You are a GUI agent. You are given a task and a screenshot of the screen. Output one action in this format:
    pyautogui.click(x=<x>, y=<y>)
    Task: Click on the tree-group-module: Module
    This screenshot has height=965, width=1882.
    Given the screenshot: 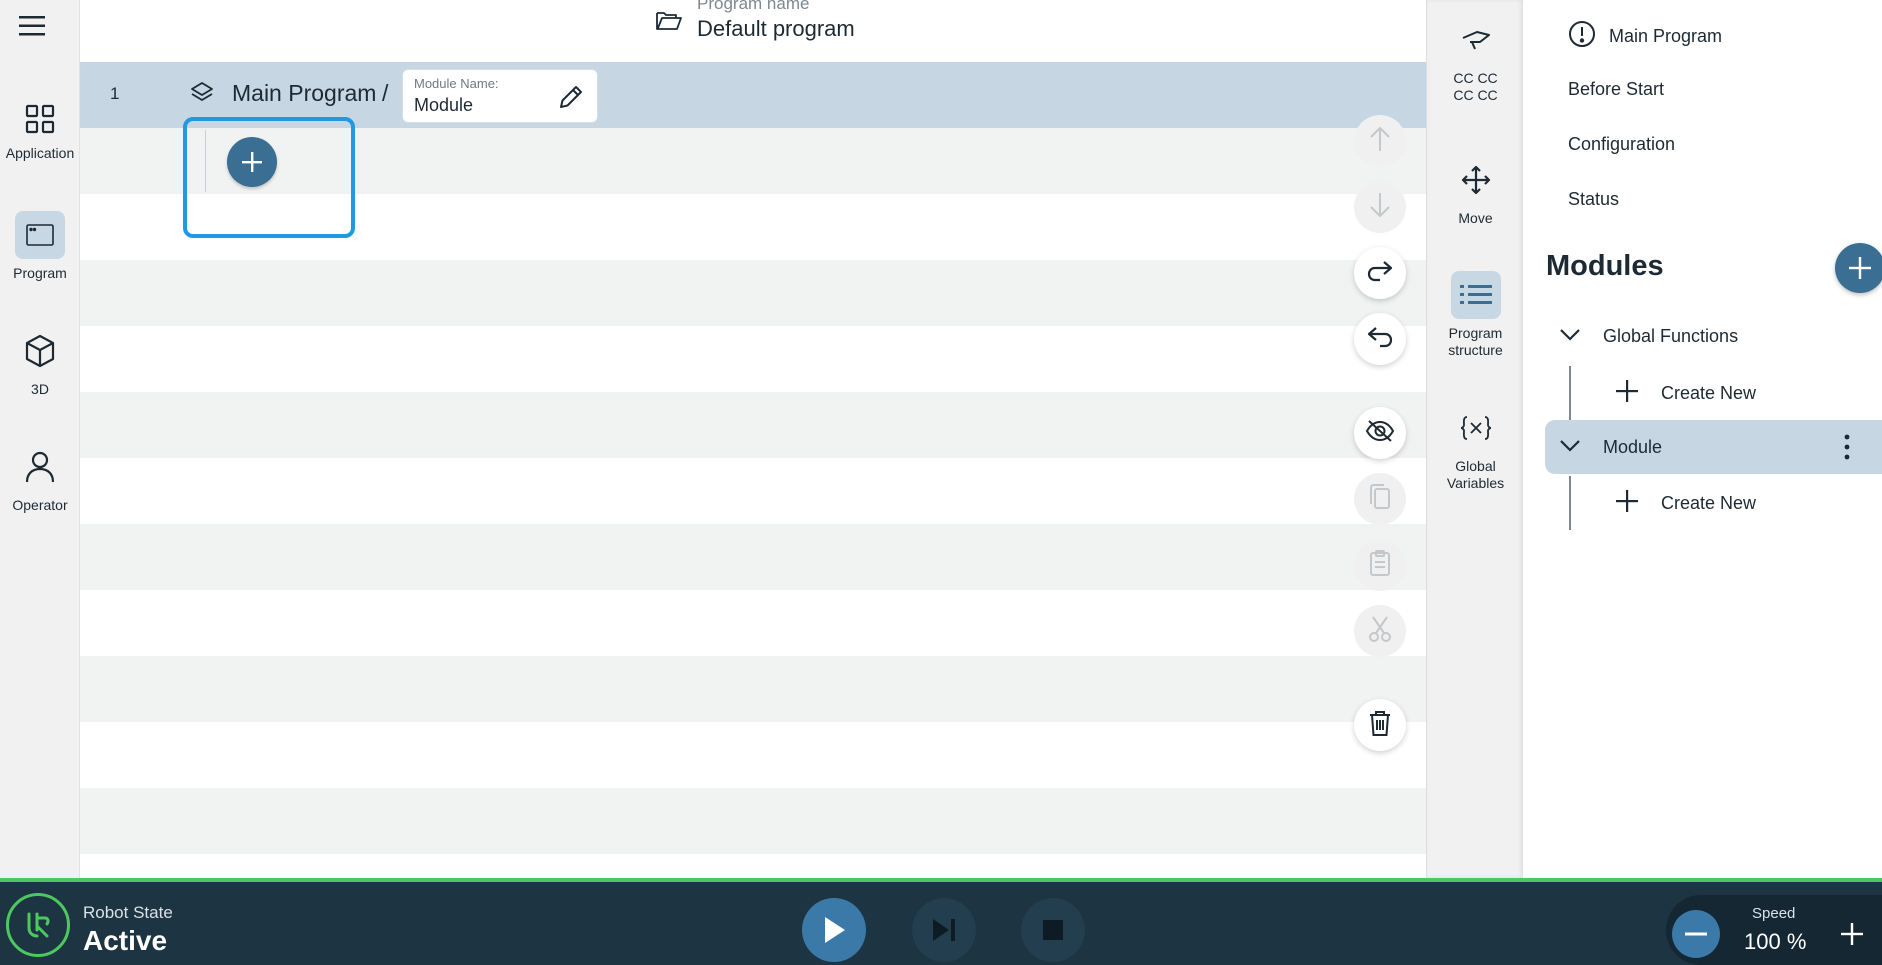 What is the action you would take?
    pyautogui.click(x=1713, y=447)
    